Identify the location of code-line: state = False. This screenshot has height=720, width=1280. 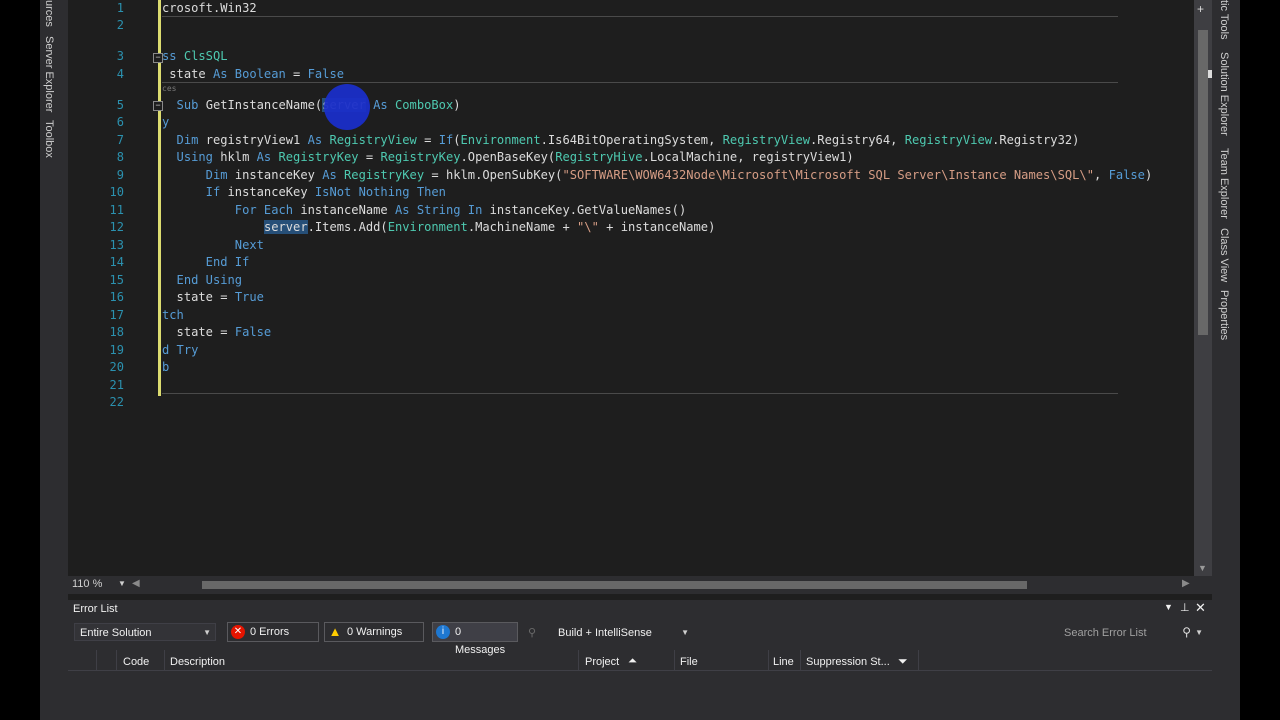
(217, 332).